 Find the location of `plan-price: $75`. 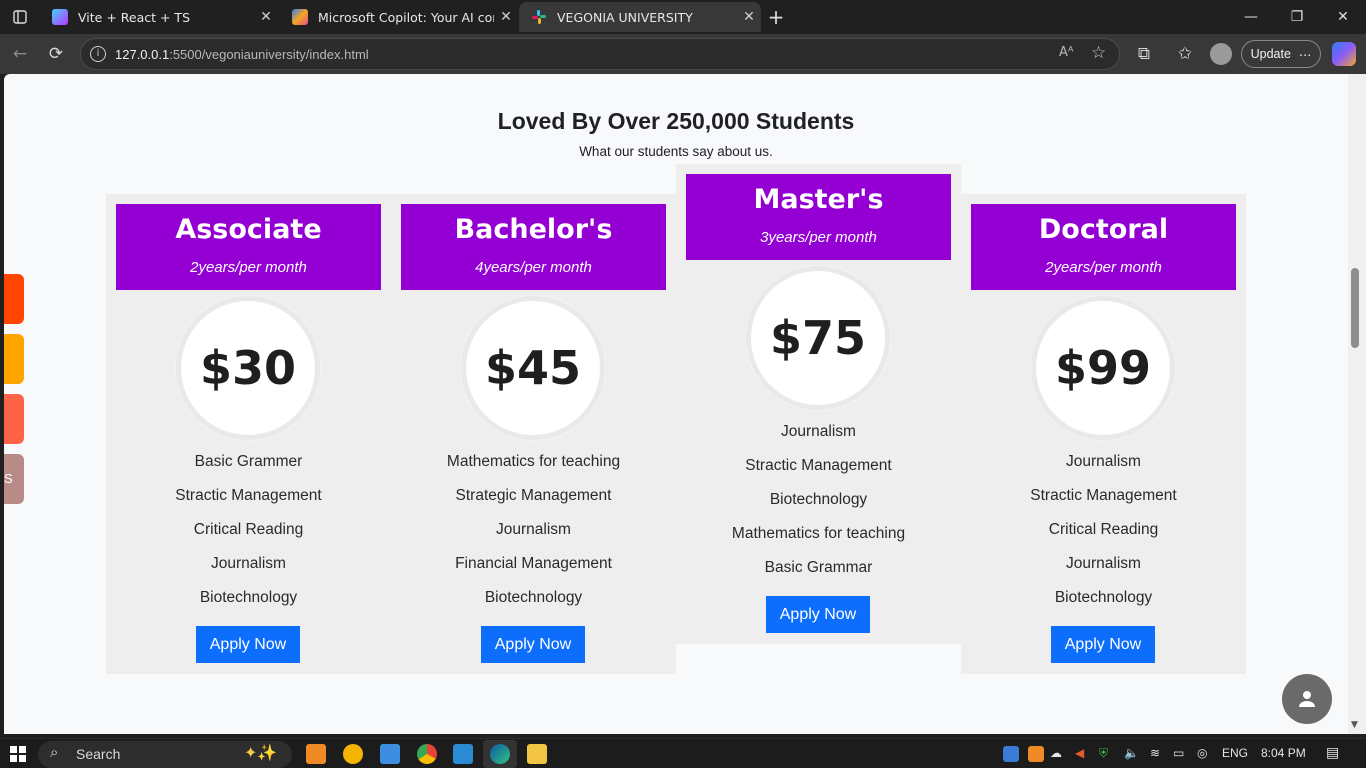

plan-price: $75 is located at coordinates (818, 338).